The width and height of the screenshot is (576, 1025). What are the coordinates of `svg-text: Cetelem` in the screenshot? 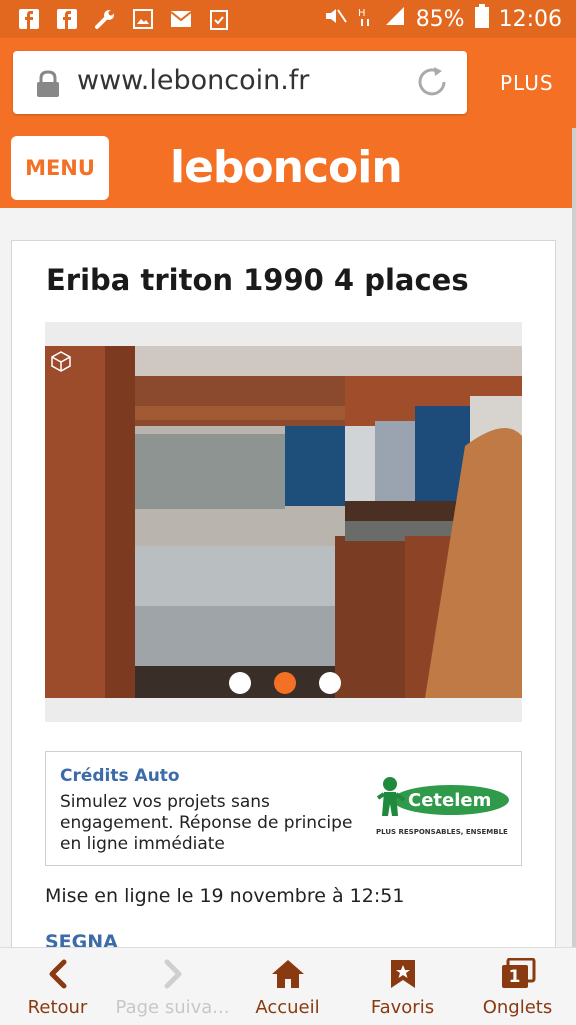 It's located at (449, 800).